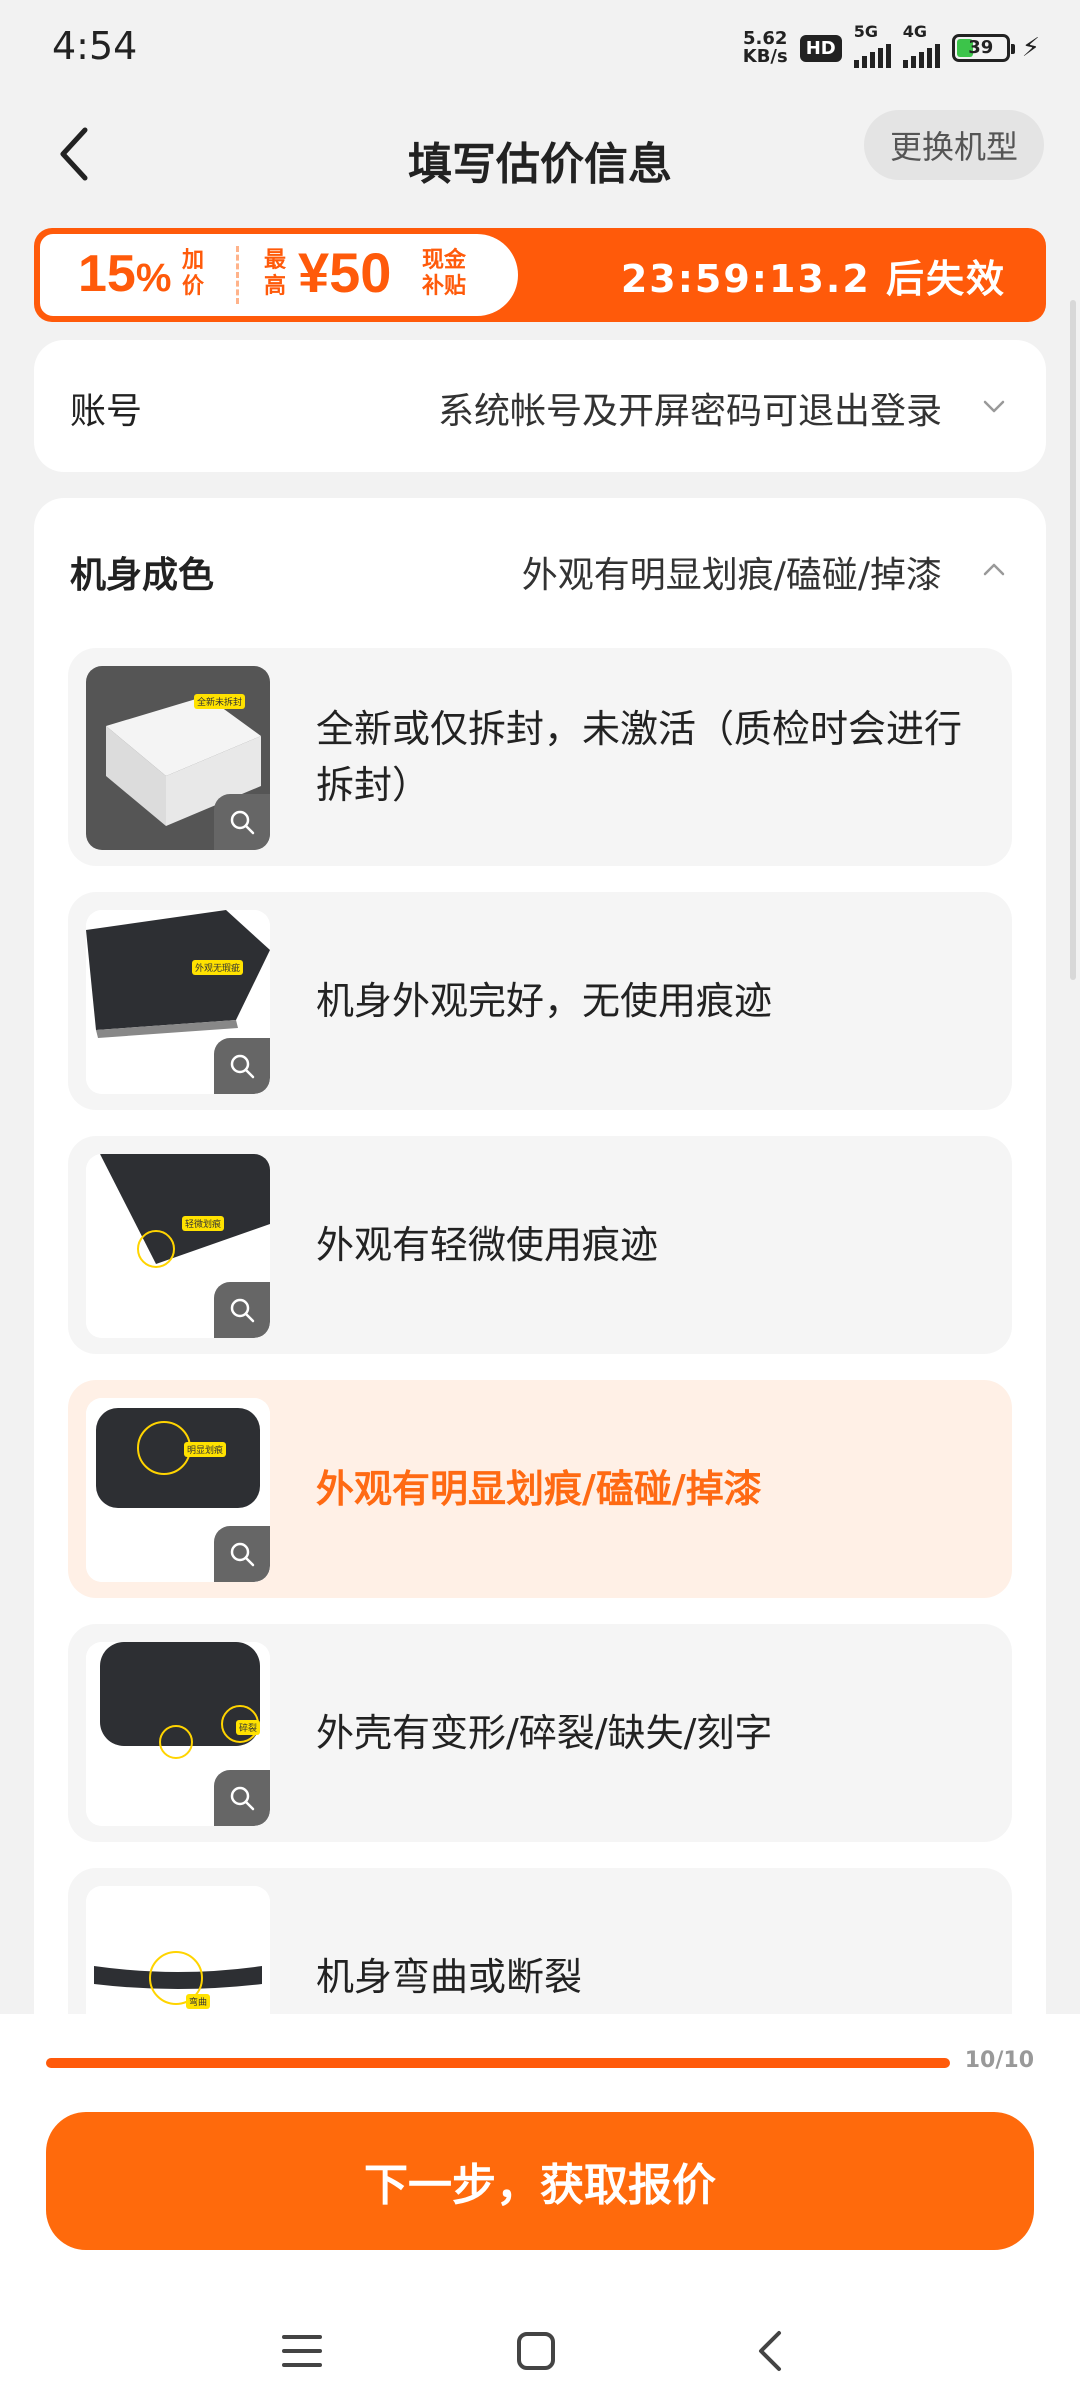 The height and width of the screenshot is (2400, 1080). Describe the element at coordinates (205, 1449) in the screenshot. I see `option-tag: 明显划痕` at that location.